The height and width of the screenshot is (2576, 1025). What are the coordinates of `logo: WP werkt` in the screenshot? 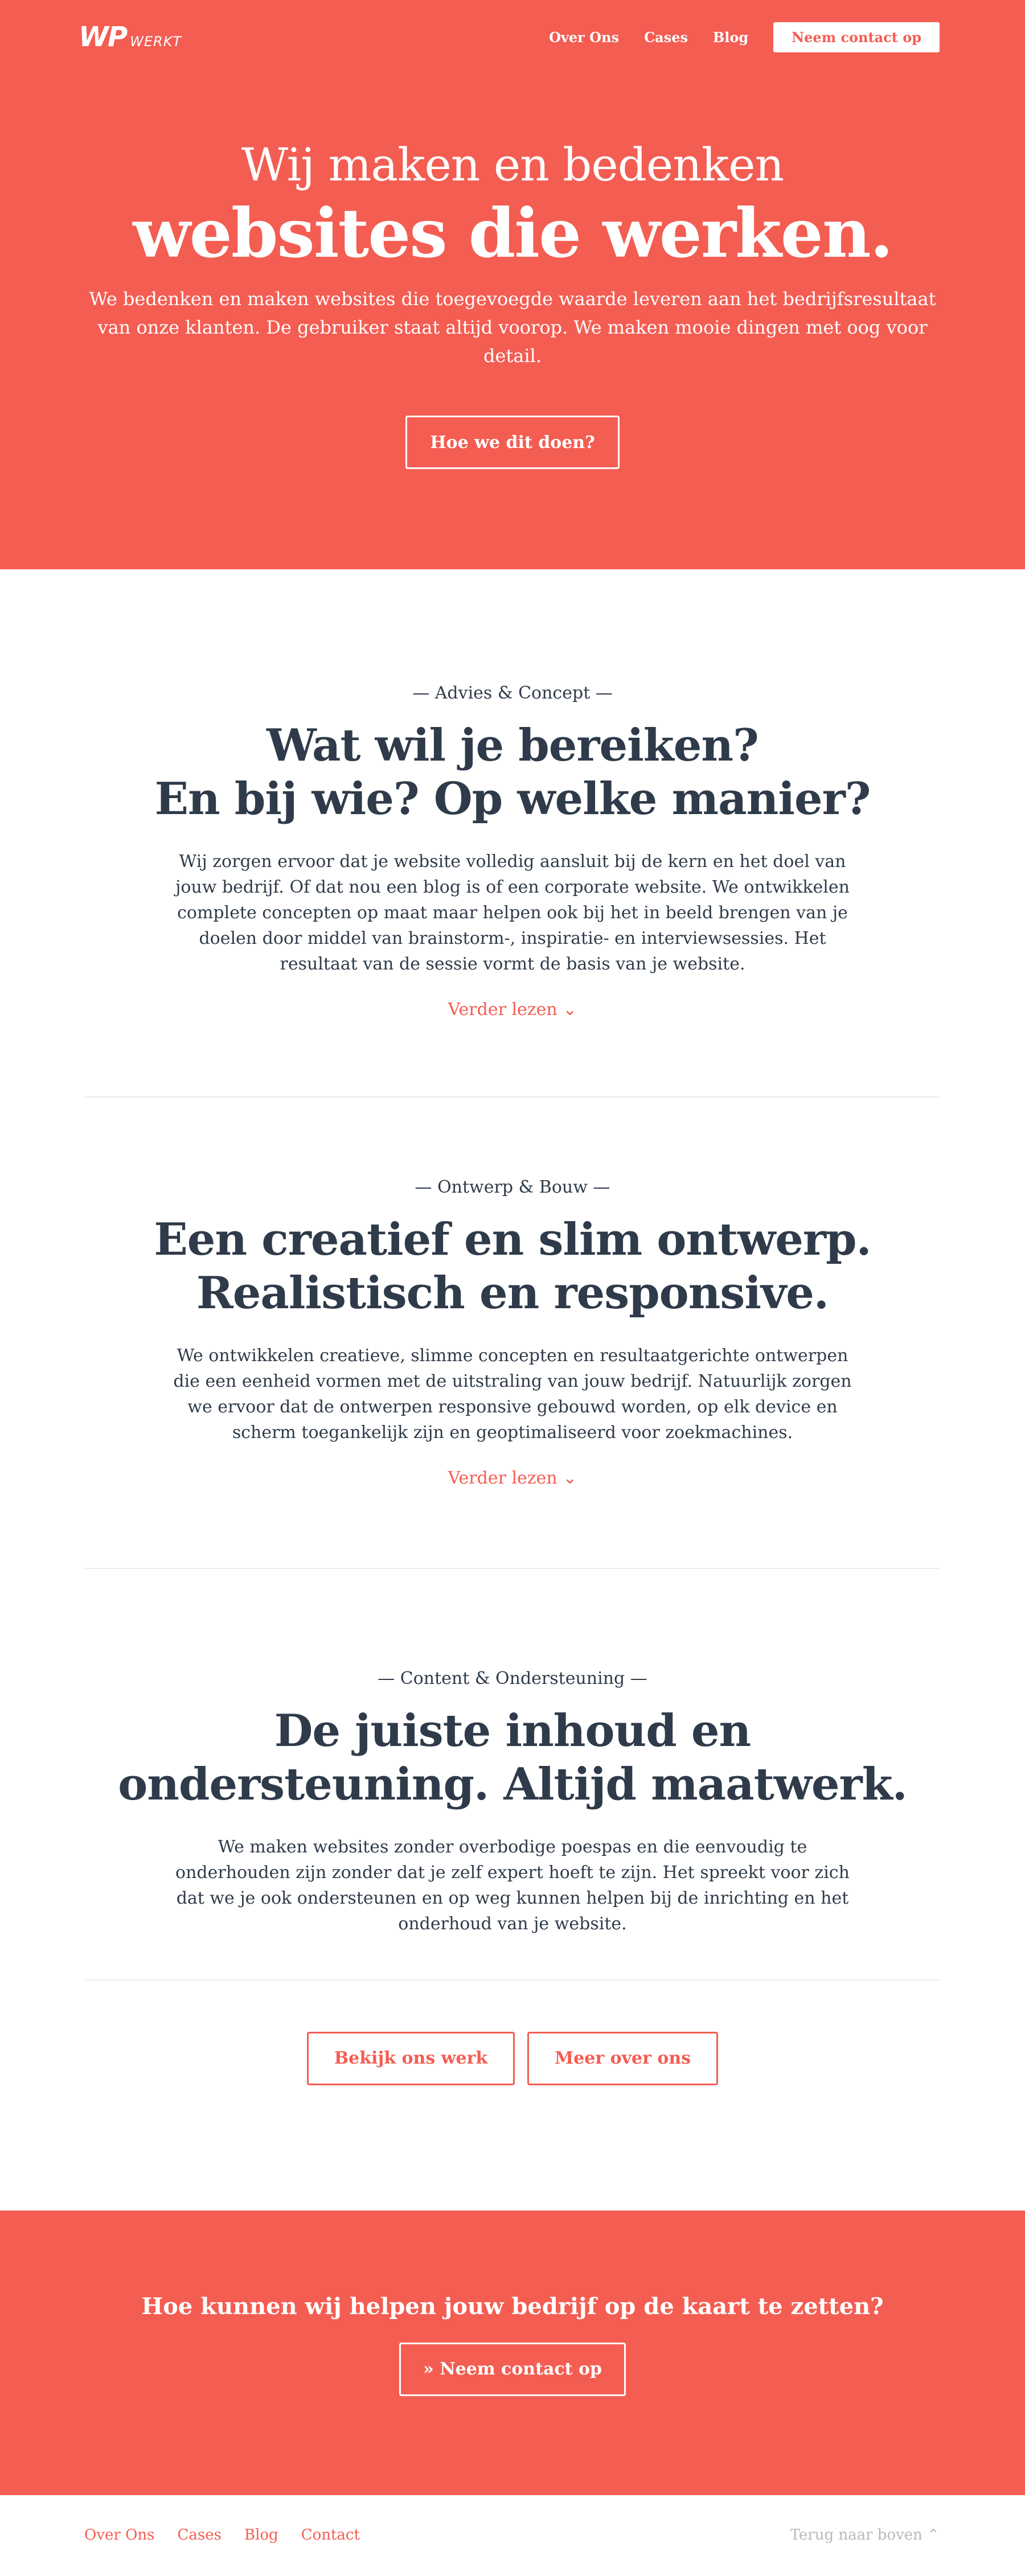 It's located at (130, 37).